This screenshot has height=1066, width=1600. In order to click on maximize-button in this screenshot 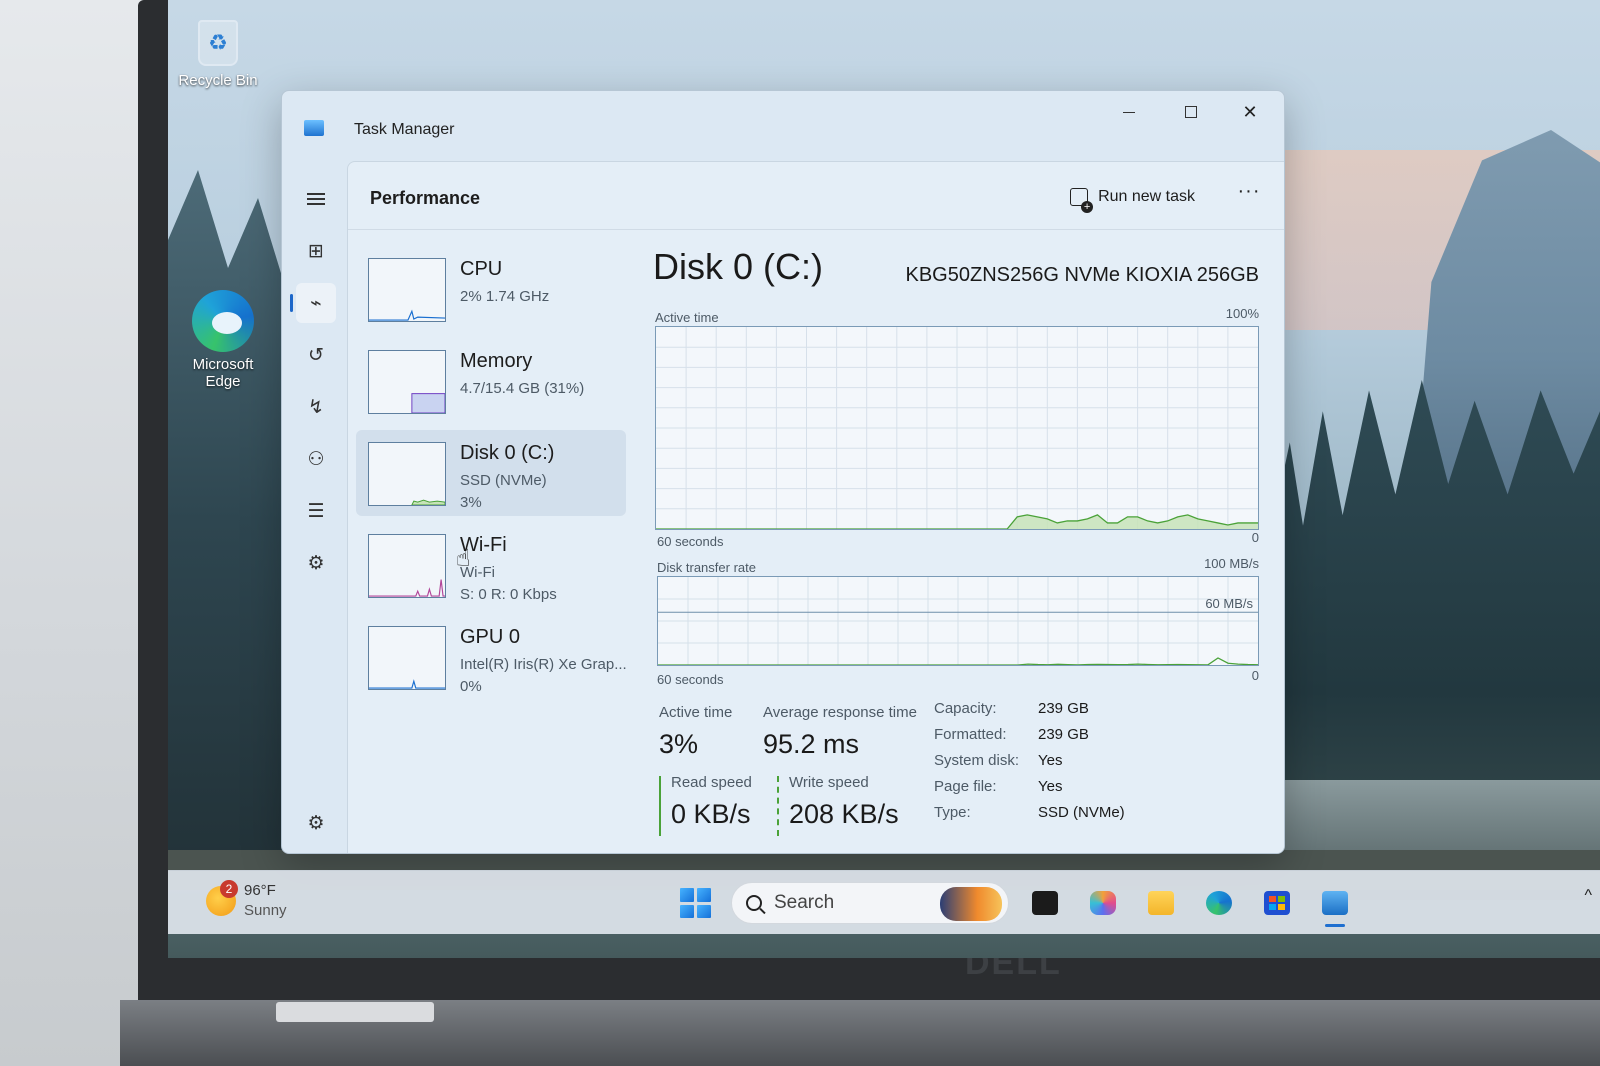, I will do `click(1191, 112)`.